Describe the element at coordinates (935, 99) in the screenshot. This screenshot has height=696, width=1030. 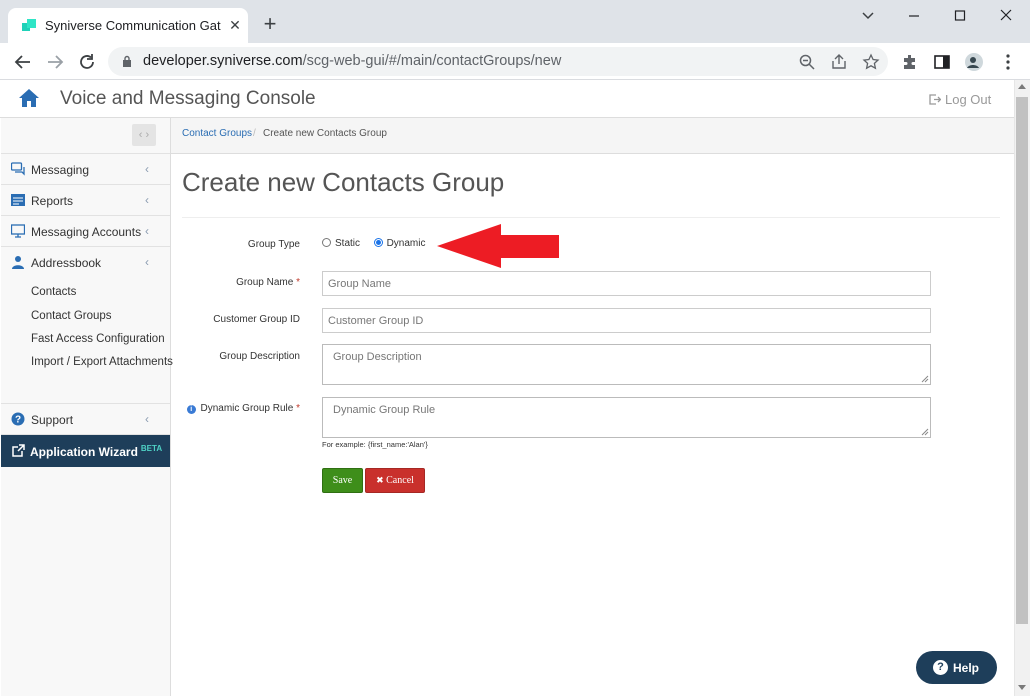
I see `logout-icon` at that location.